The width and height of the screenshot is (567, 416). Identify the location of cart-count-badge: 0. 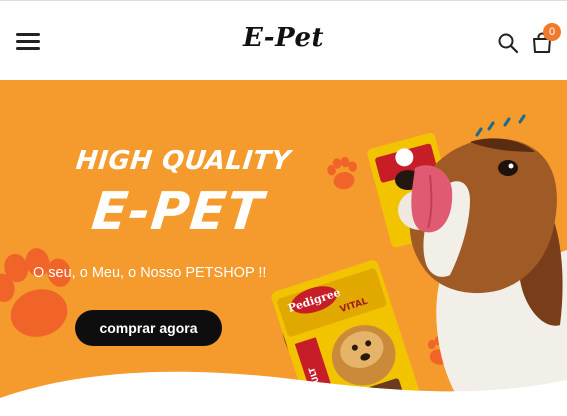
(552, 32).